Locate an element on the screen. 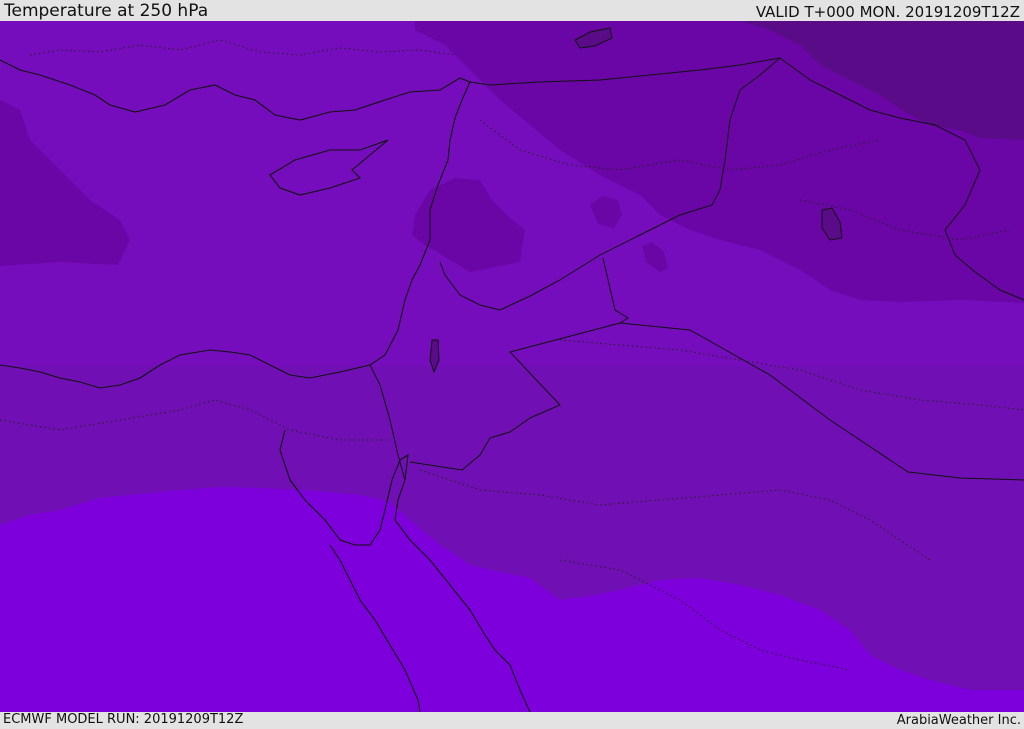 This screenshot has height=729, width=1024. valid-time: VALID T+000 MON. 20191209T12Z is located at coordinates (887, 12).